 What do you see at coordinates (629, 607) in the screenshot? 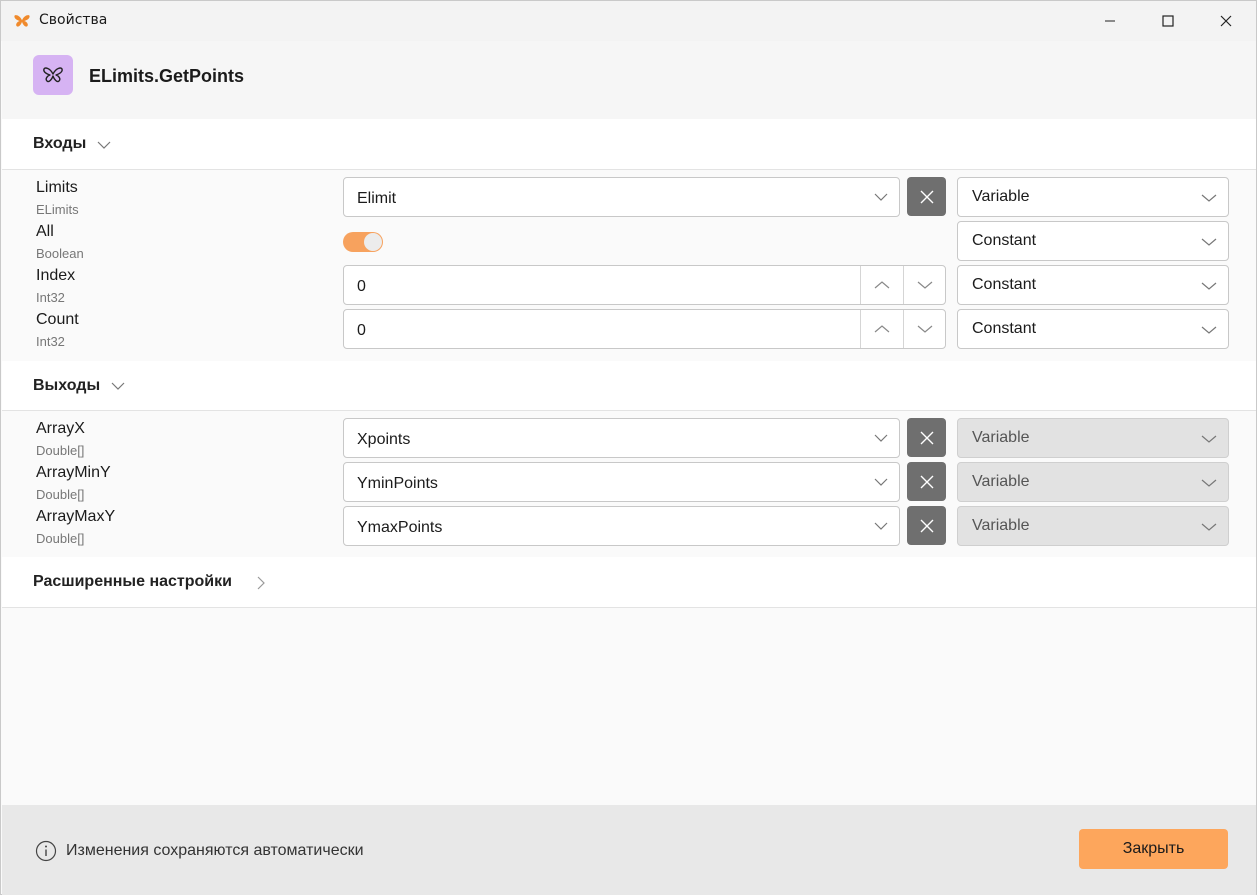
I see `divider` at bounding box center [629, 607].